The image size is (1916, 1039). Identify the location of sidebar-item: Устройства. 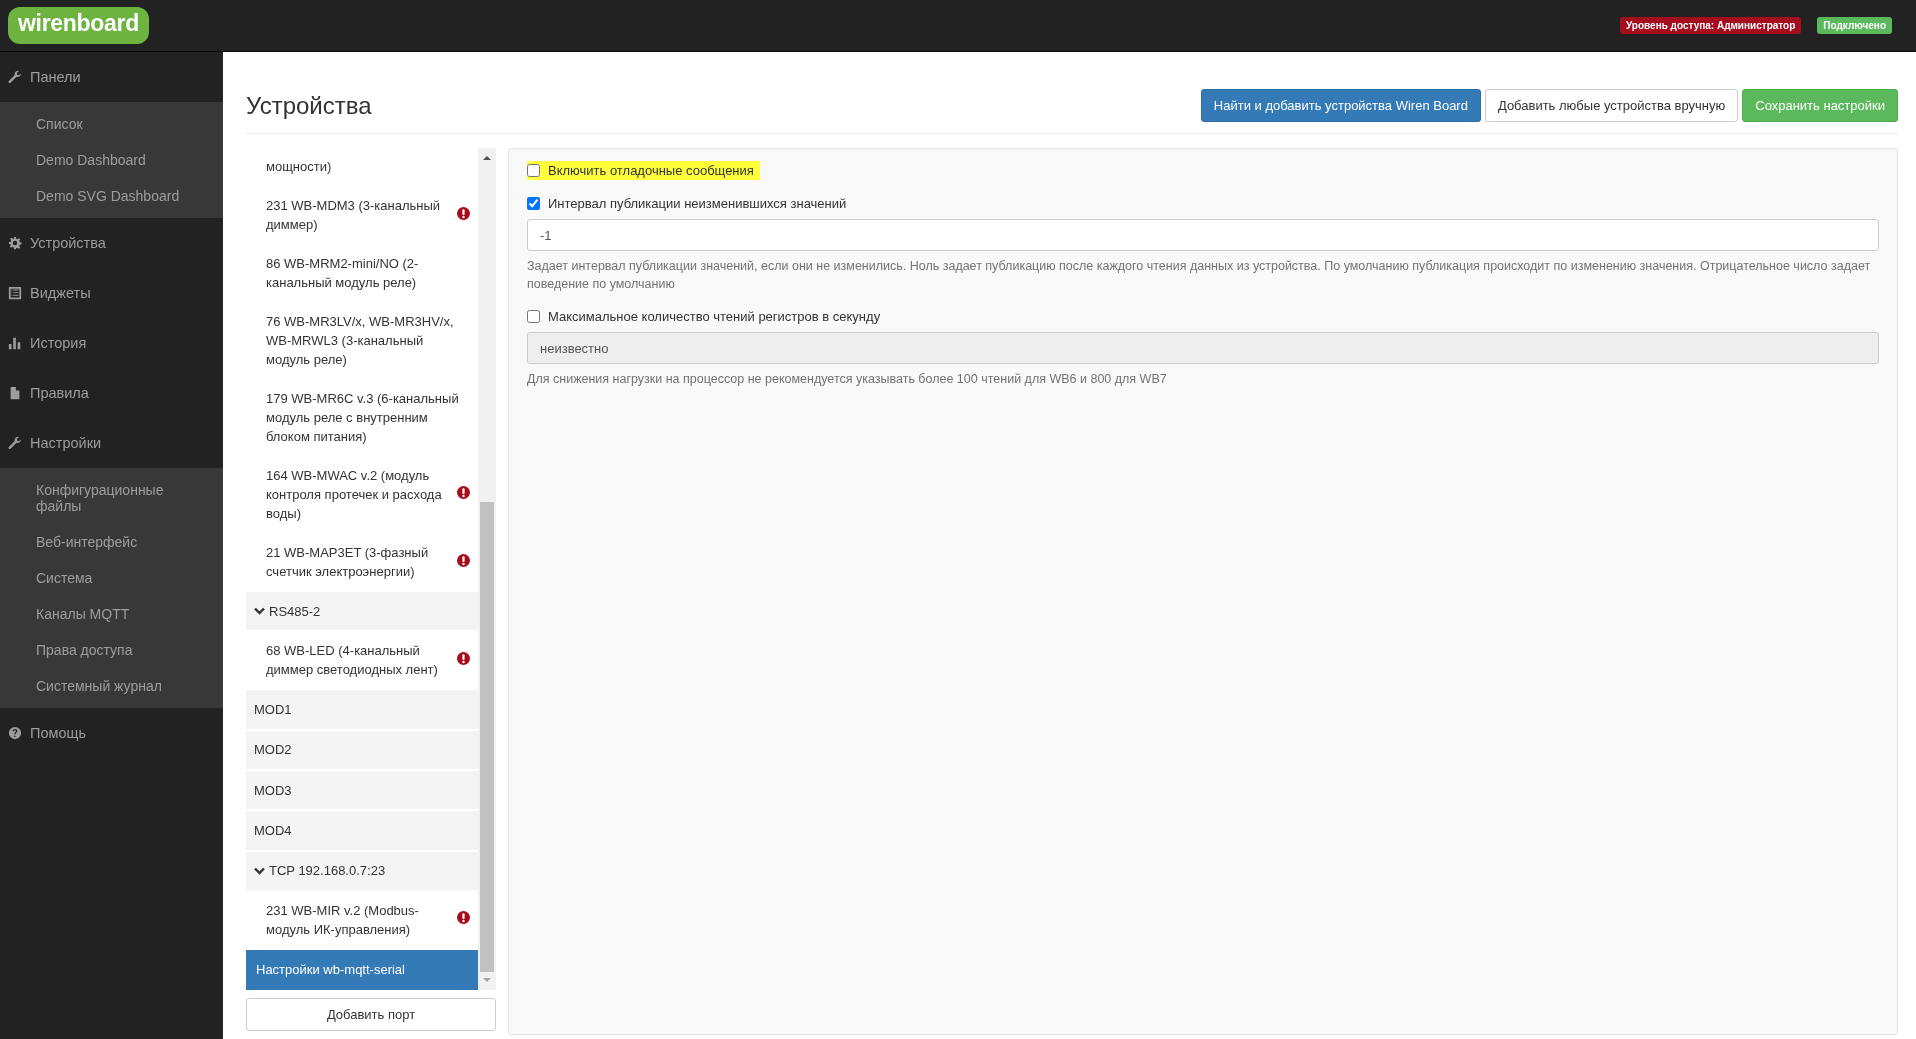
(111, 243).